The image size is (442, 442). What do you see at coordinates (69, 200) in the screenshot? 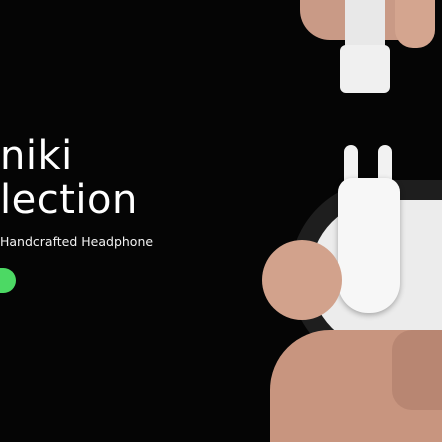
I see `hero-title-line2: lection` at bounding box center [69, 200].